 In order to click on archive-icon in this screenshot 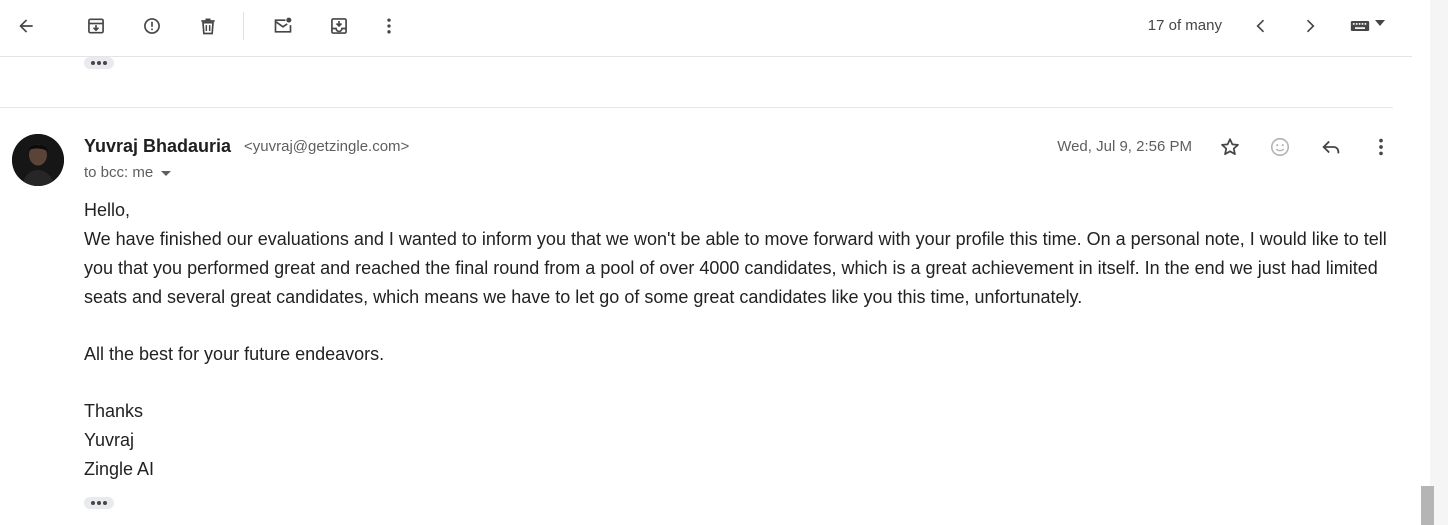, I will do `click(96, 26)`.